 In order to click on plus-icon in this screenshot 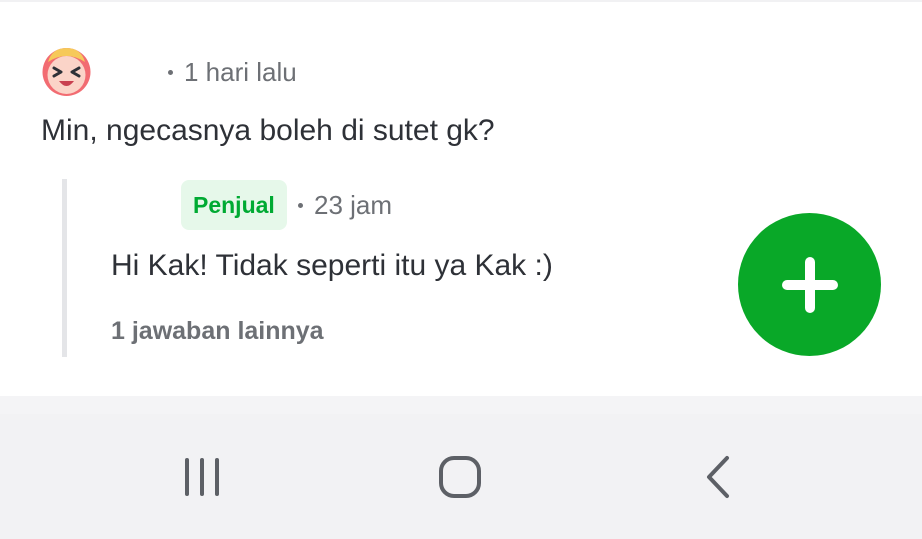, I will do `click(809, 284)`.